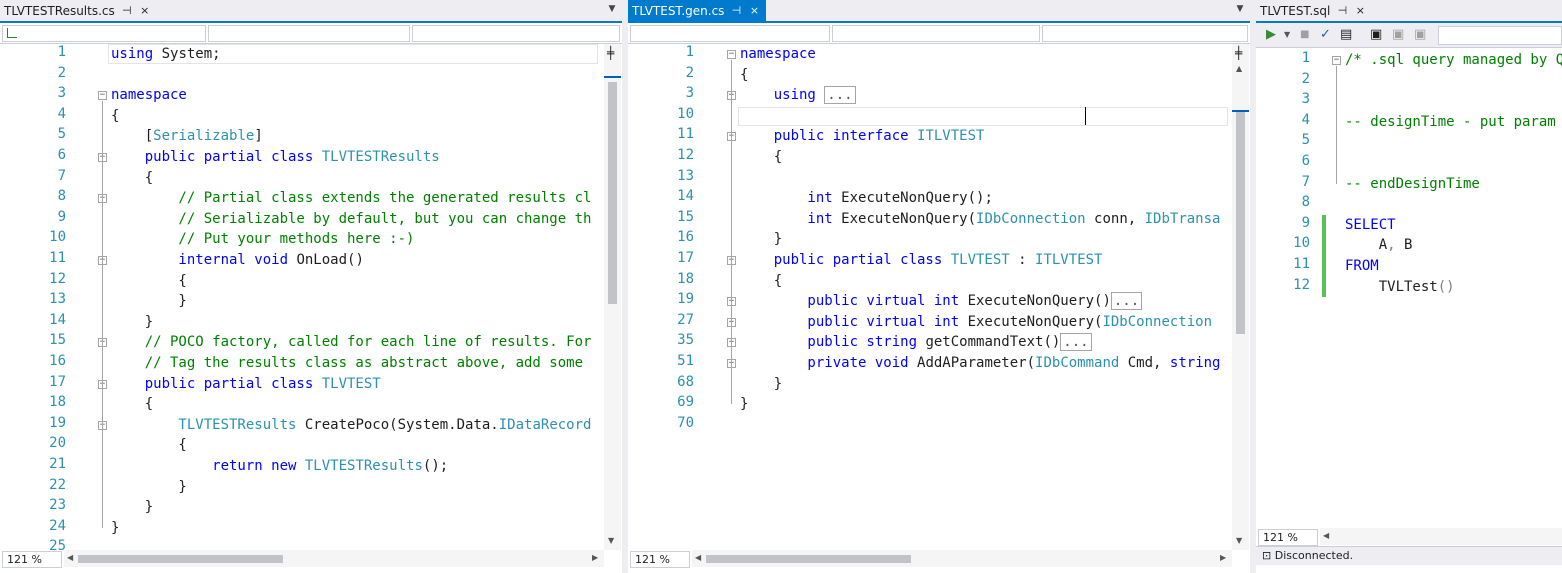  What do you see at coordinates (1441, 536) in the screenshot?
I see `horizontal-scrollbar: ◀` at bounding box center [1441, 536].